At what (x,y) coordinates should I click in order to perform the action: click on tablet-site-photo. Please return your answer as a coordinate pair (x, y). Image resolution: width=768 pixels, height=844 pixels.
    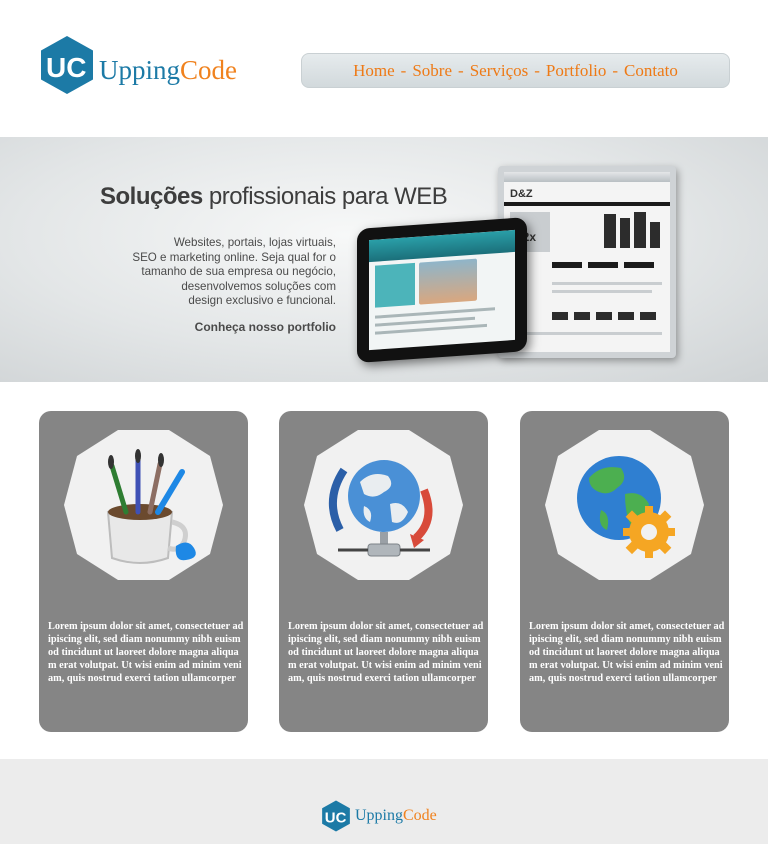
    Looking at the image, I should click on (448, 281).